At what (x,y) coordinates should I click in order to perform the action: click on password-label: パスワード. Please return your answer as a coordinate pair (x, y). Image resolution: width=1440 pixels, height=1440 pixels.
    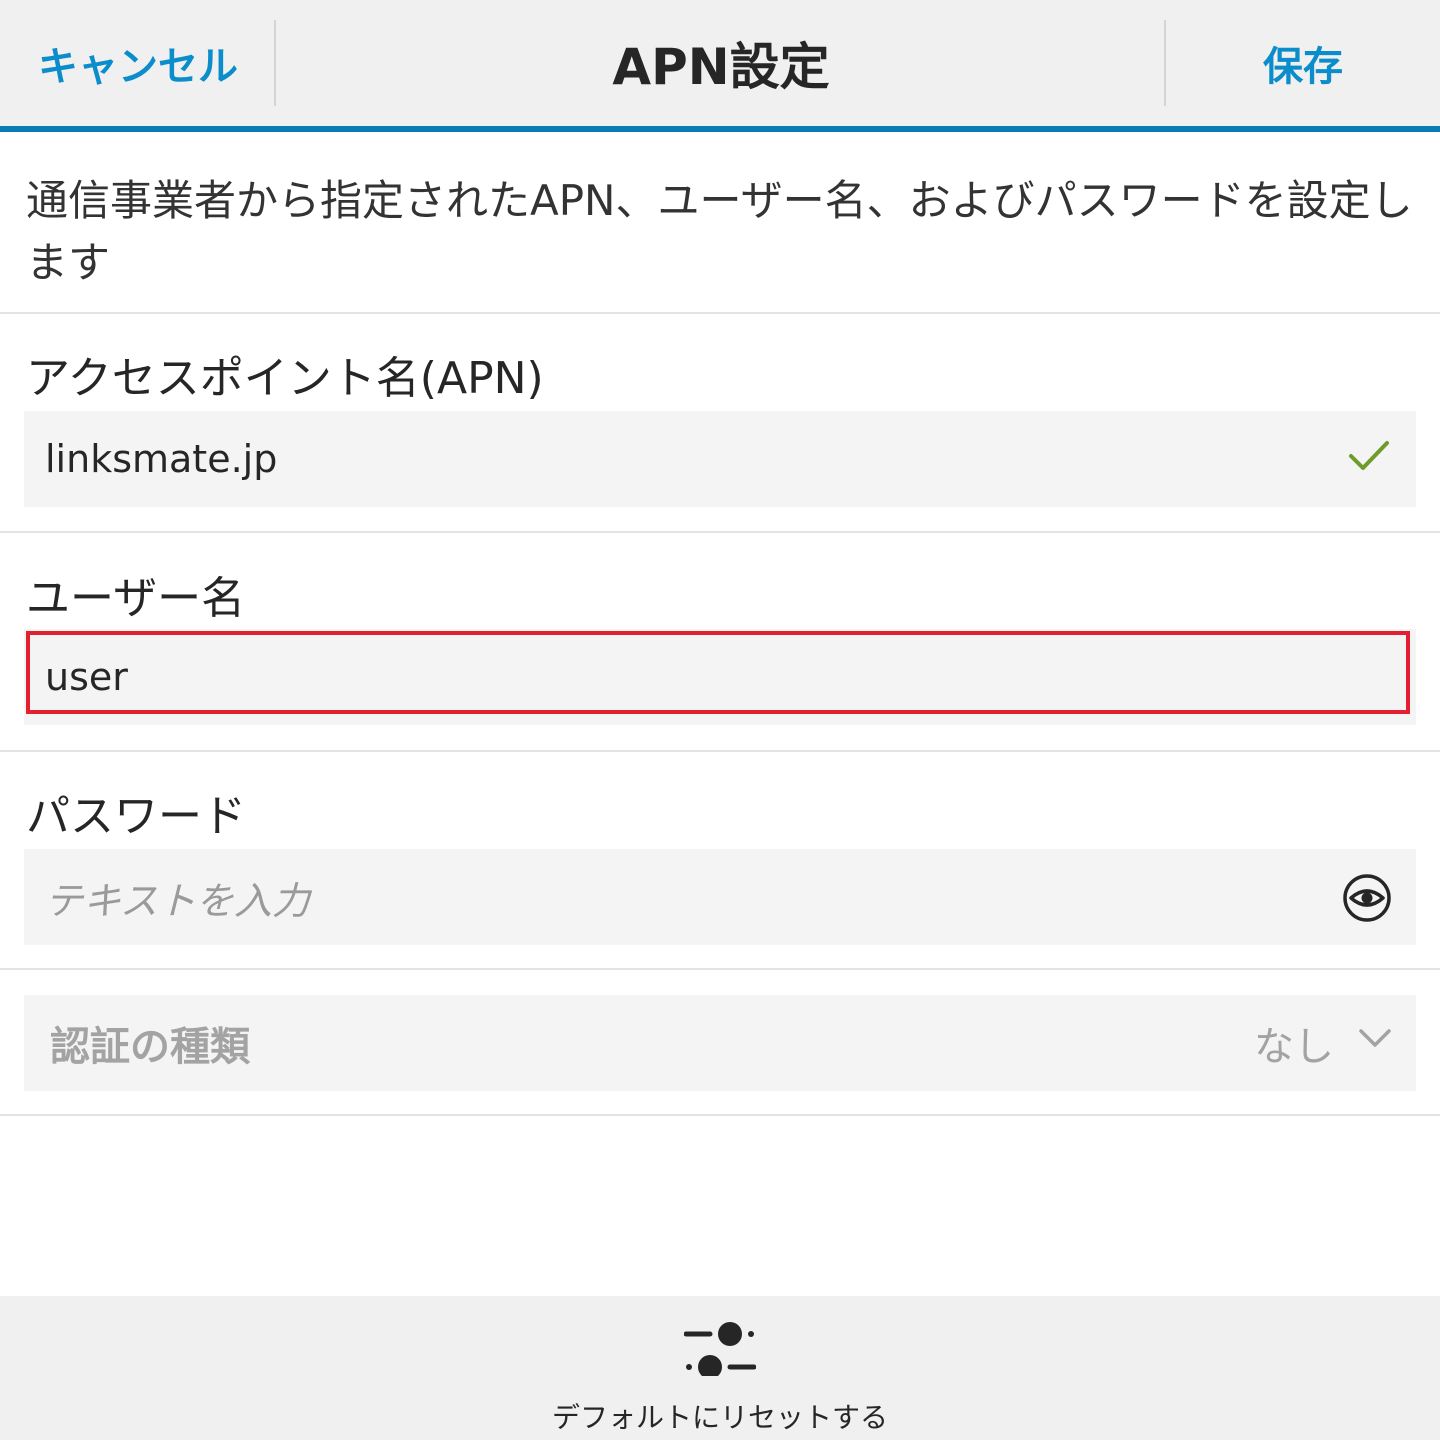
    Looking at the image, I should click on (136, 816).